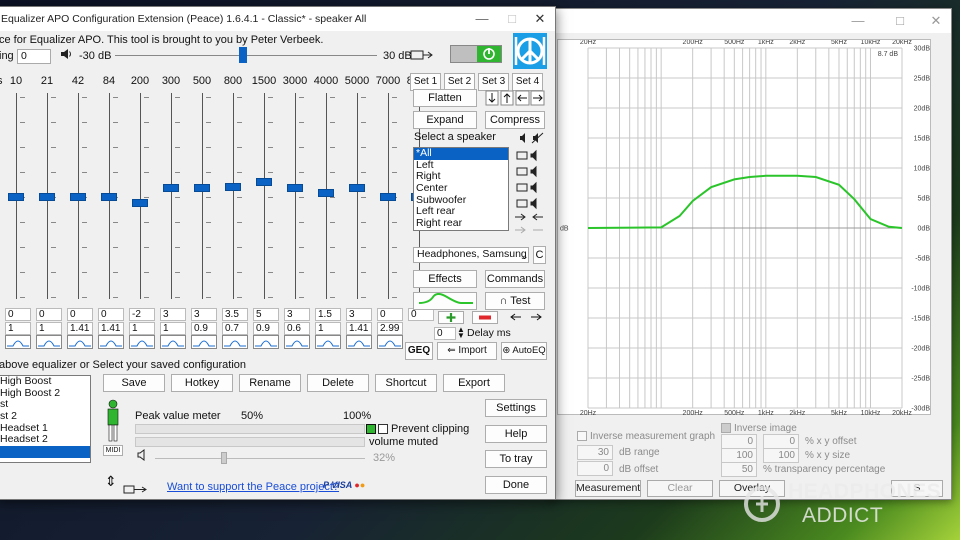  What do you see at coordinates (45, 452) in the screenshot?
I see `config-list-item` at bounding box center [45, 452].